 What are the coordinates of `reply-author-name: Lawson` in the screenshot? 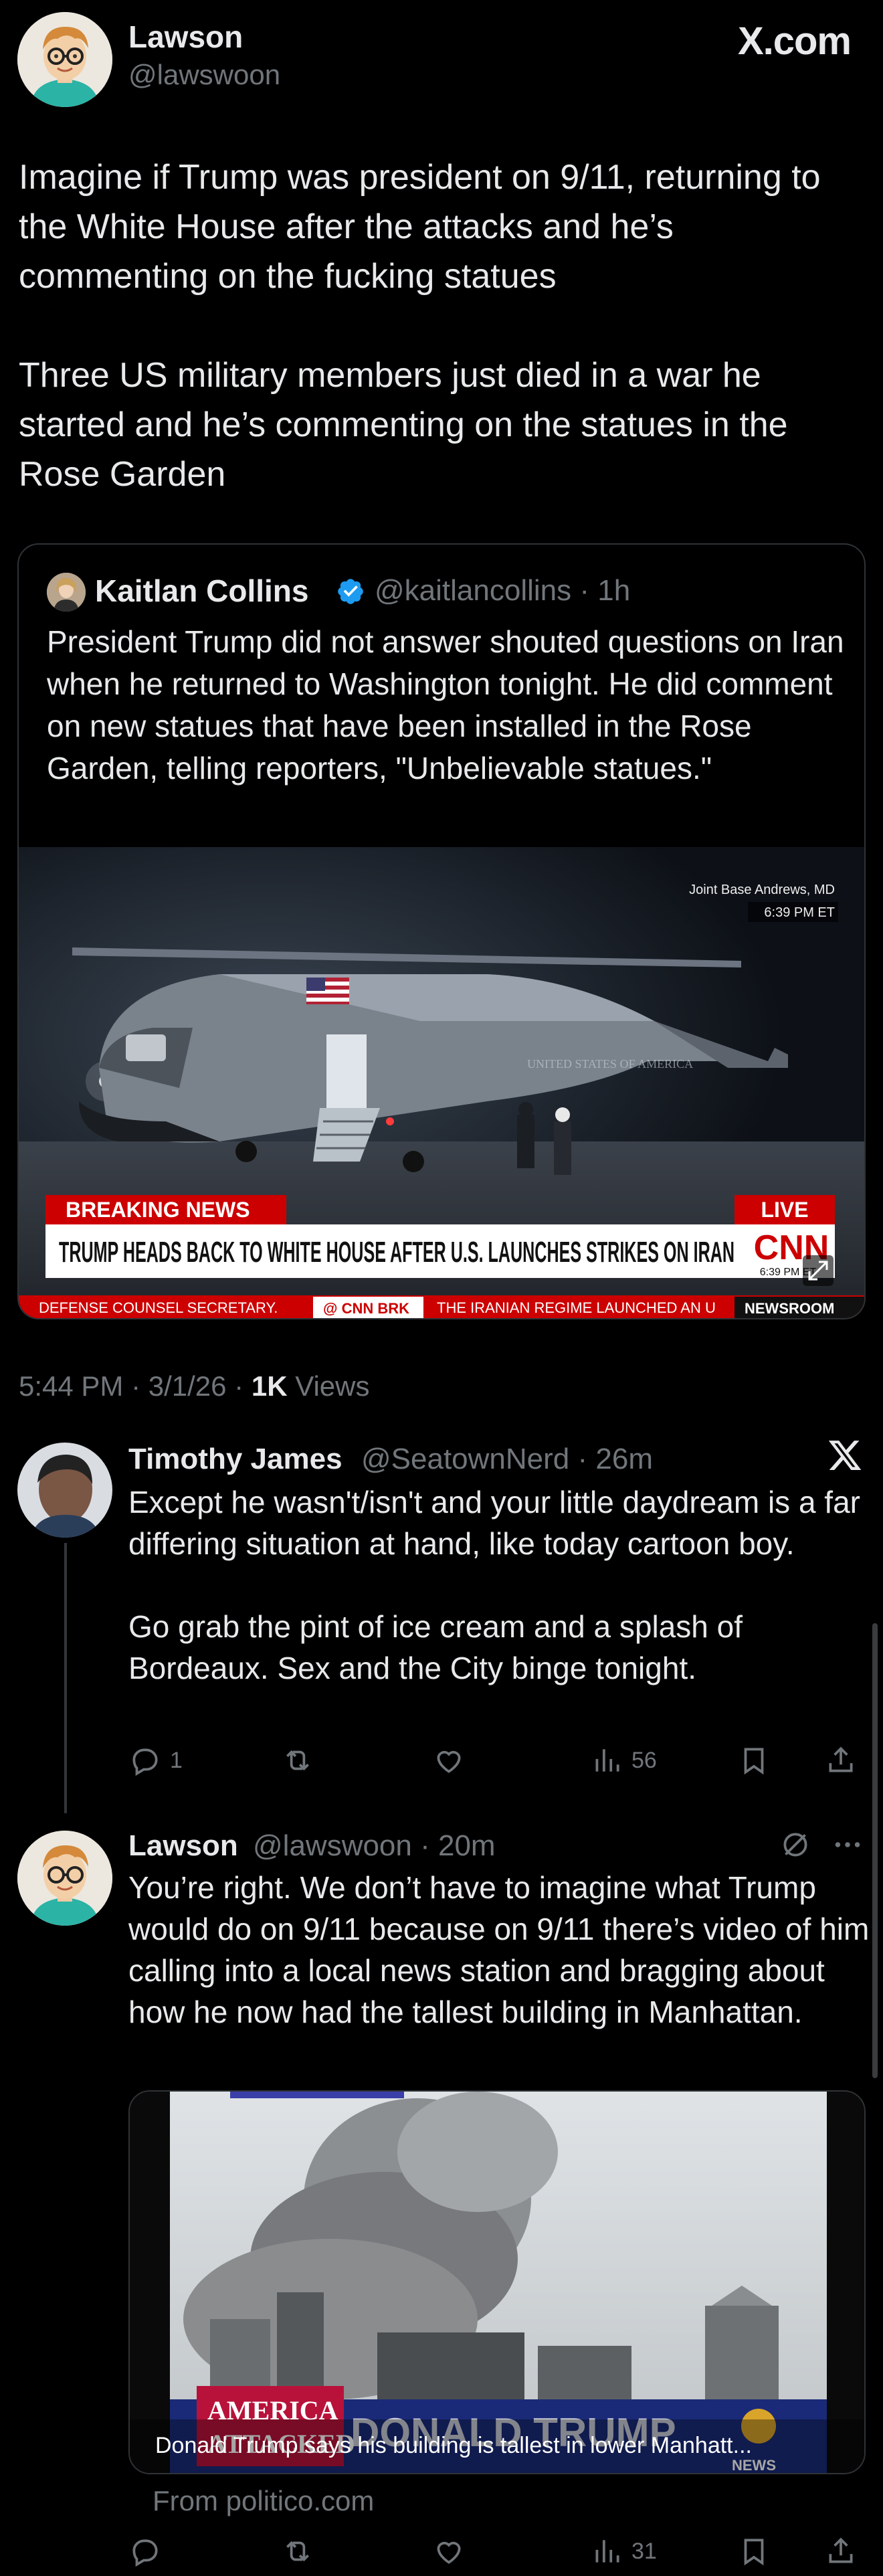 It's located at (183, 1846).